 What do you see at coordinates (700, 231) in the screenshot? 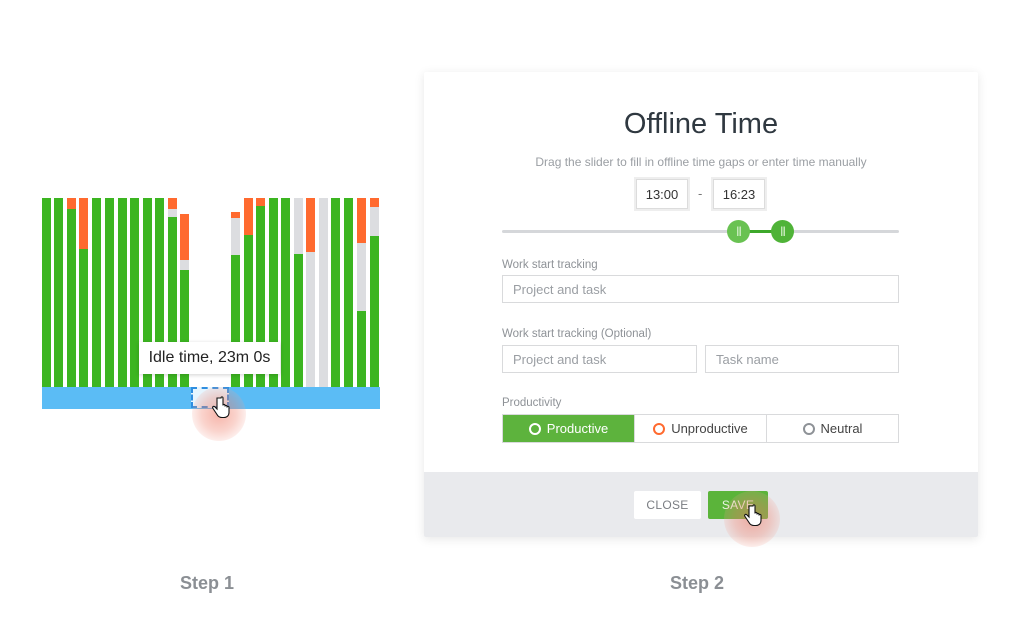
I see `time-slider-track` at bounding box center [700, 231].